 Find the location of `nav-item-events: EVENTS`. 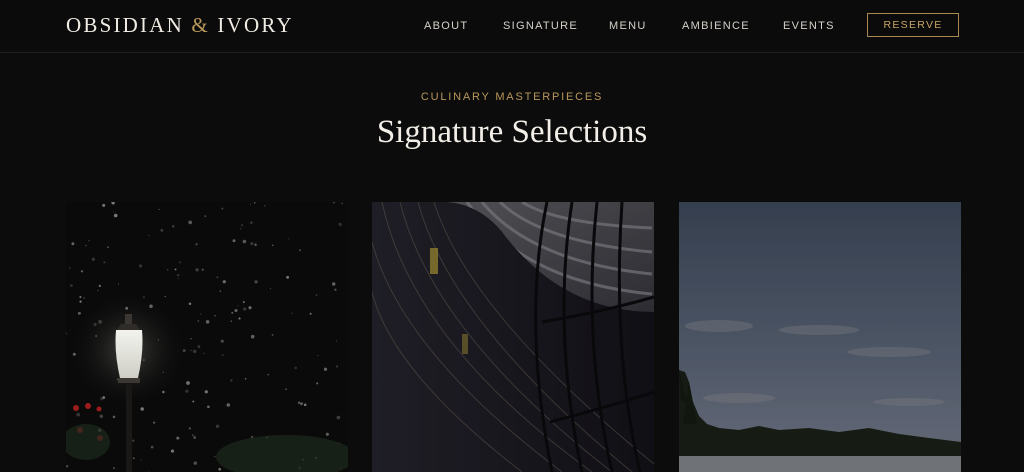

nav-item-events: EVENTS is located at coordinates (809, 26).